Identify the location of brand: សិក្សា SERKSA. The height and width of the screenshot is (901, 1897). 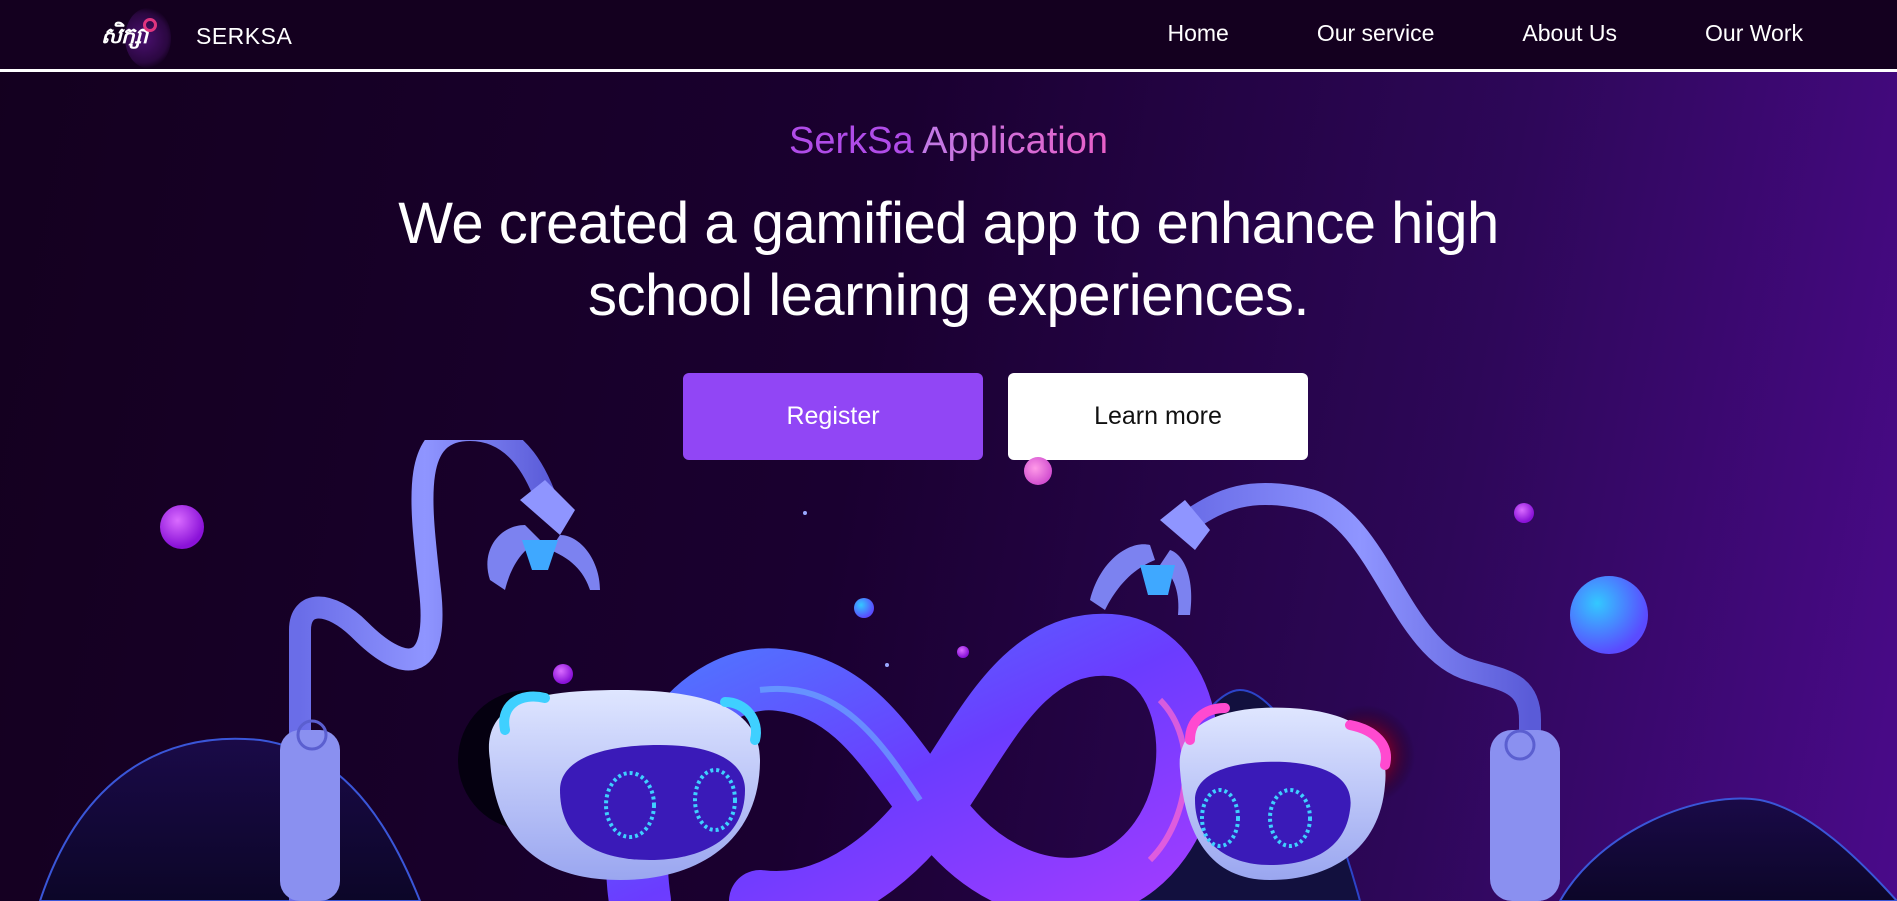
(193, 38).